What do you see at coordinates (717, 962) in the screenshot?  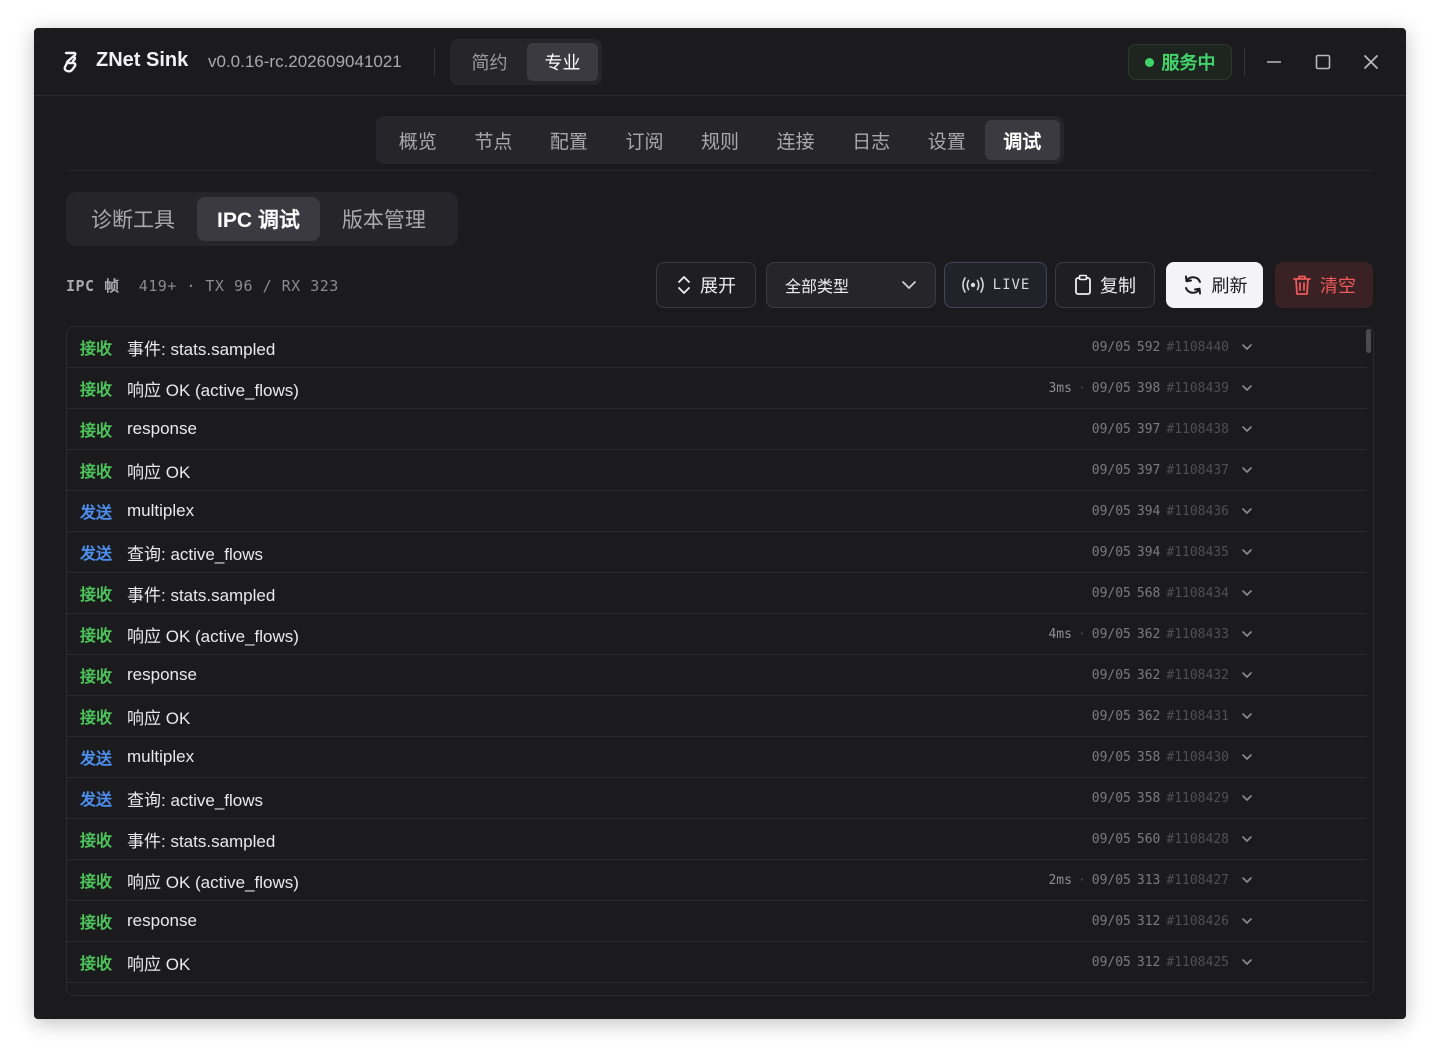 I see `log-row: 接收 响应 OK 09/05 312 #1108425` at bounding box center [717, 962].